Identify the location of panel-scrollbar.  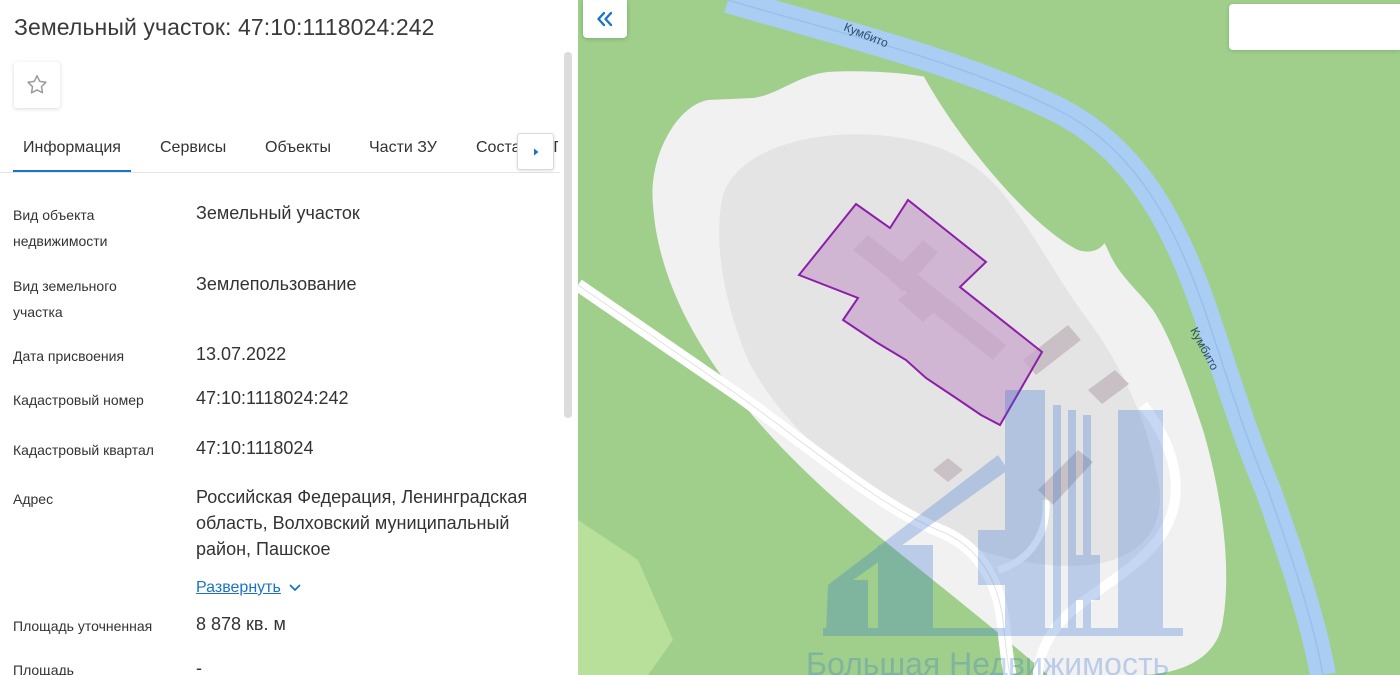
(568, 235).